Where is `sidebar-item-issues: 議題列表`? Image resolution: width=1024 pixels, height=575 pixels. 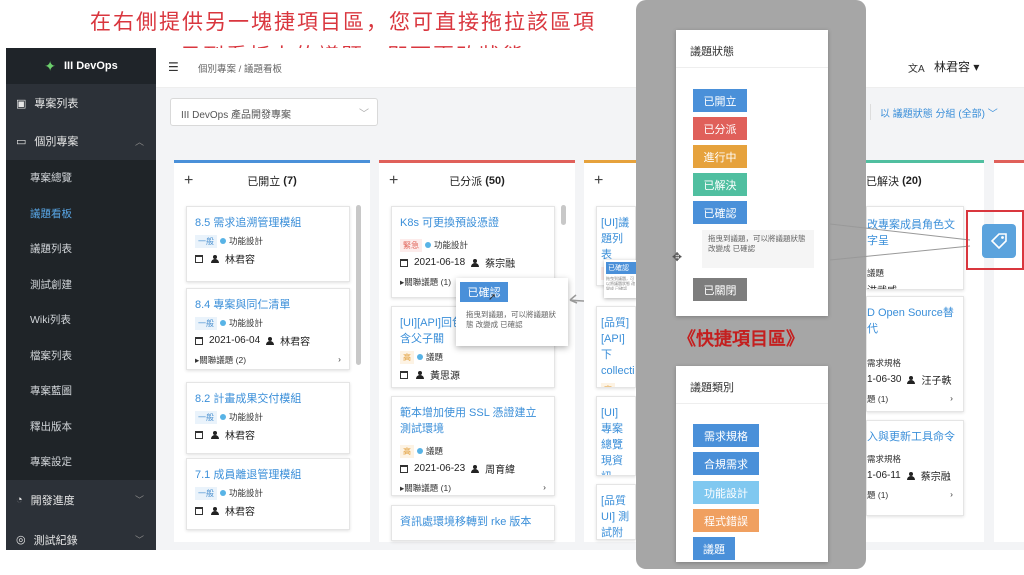 sidebar-item-issues: 議題列表 is located at coordinates (81, 249).